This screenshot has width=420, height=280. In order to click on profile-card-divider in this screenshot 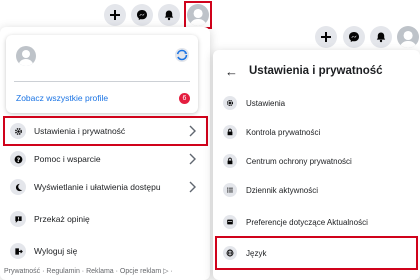, I will do `click(102, 81)`.